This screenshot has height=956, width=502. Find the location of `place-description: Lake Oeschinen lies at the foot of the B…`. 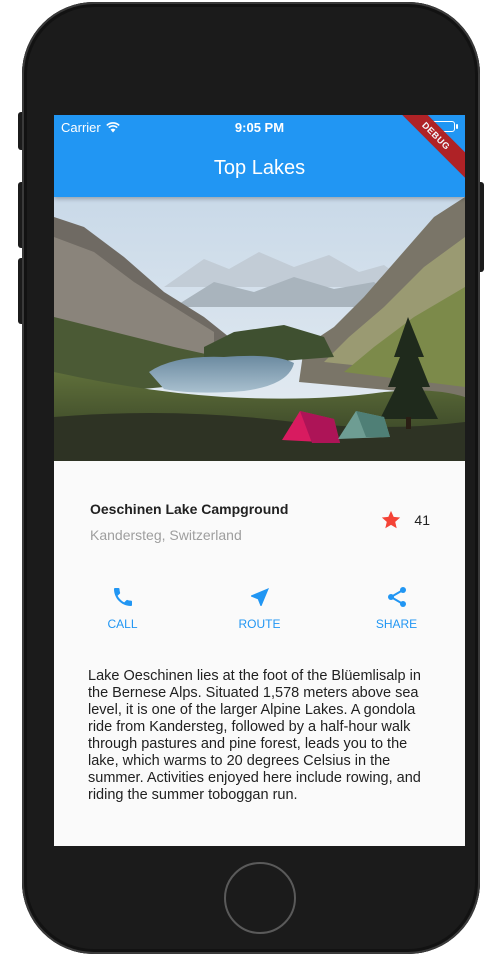

place-description: Lake Oeschinen lies at the foot of the B… is located at coordinates (254, 735).